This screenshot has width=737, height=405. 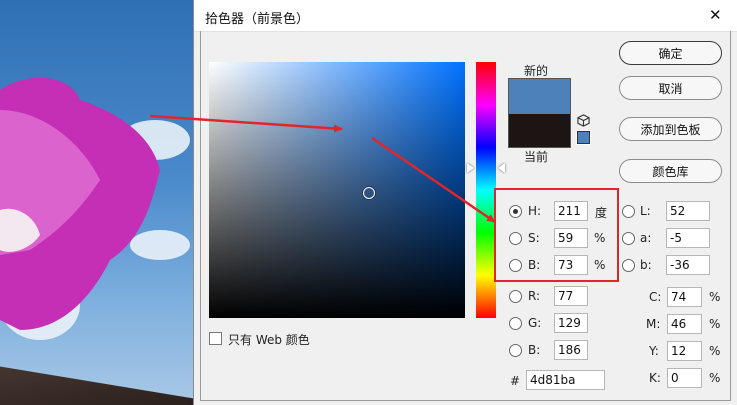 What do you see at coordinates (80, 203) in the screenshot?
I see `morning-glory-flower` at bounding box center [80, 203].